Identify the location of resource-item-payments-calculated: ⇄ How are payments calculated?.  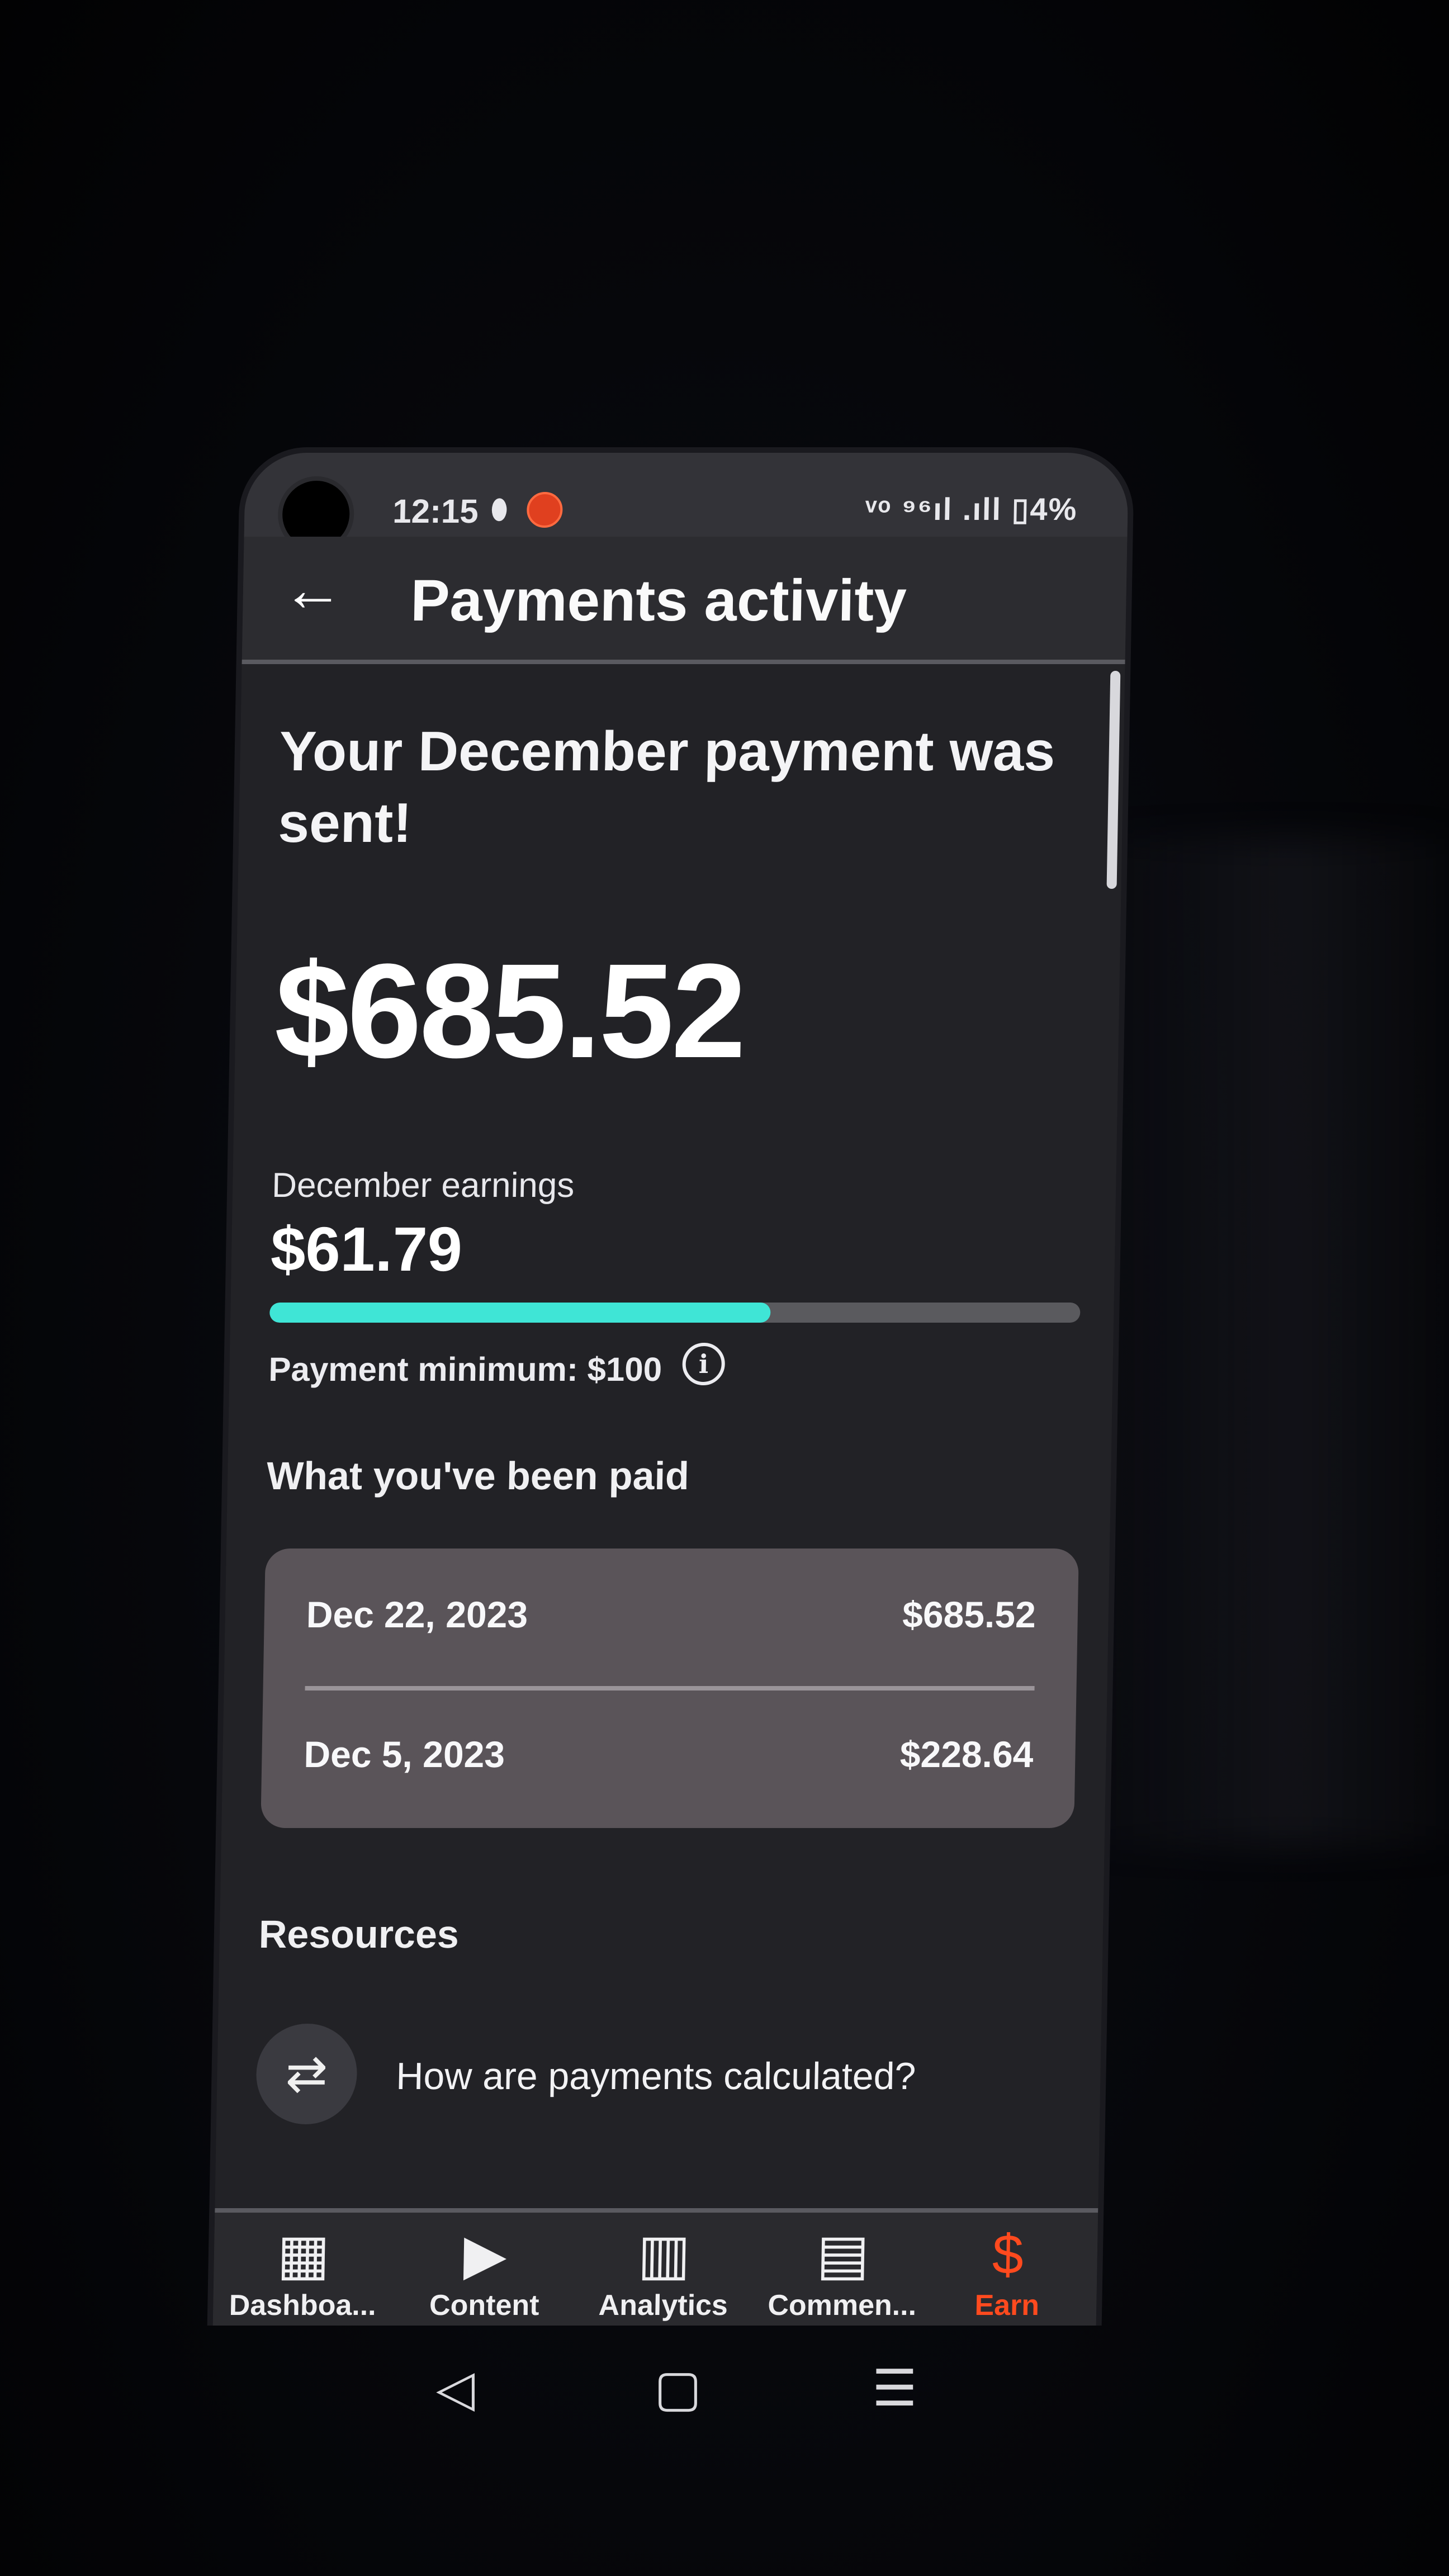
(661, 2079).